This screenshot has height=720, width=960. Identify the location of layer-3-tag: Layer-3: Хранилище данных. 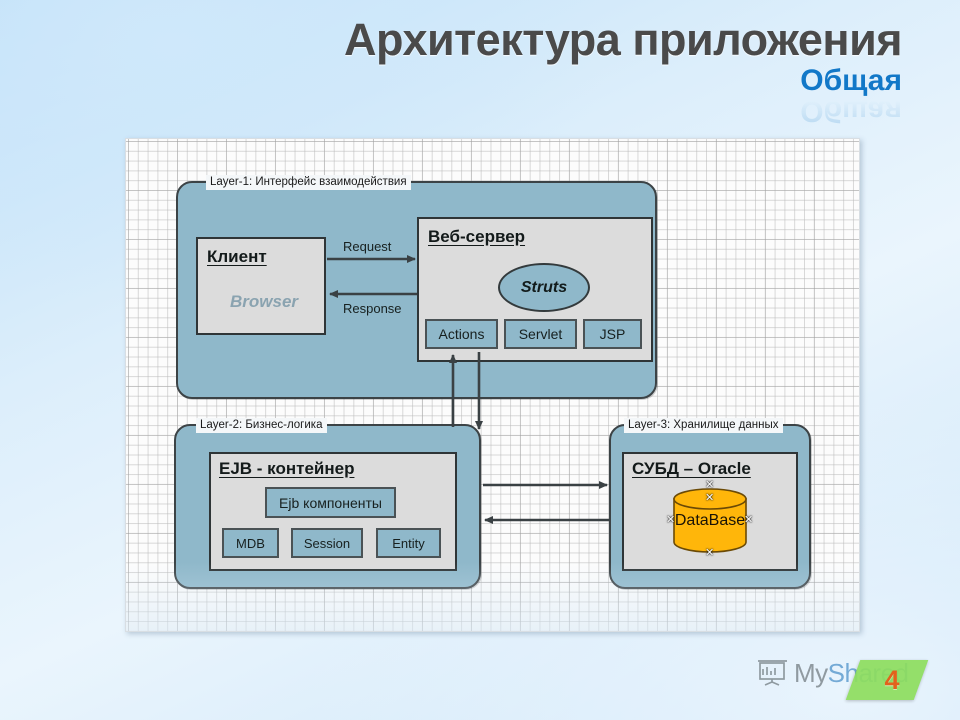
(703, 425).